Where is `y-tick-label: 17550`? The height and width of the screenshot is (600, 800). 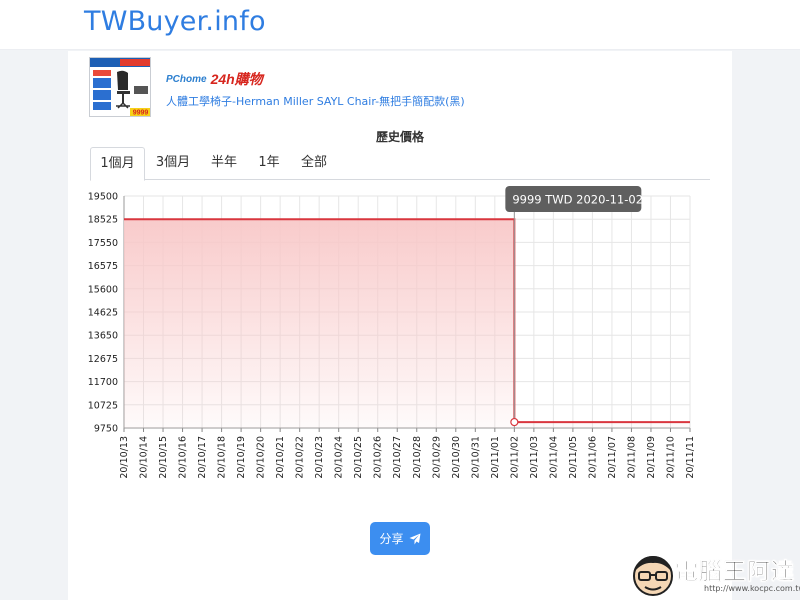 y-tick-label: 17550 is located at coordinates (103, 243).